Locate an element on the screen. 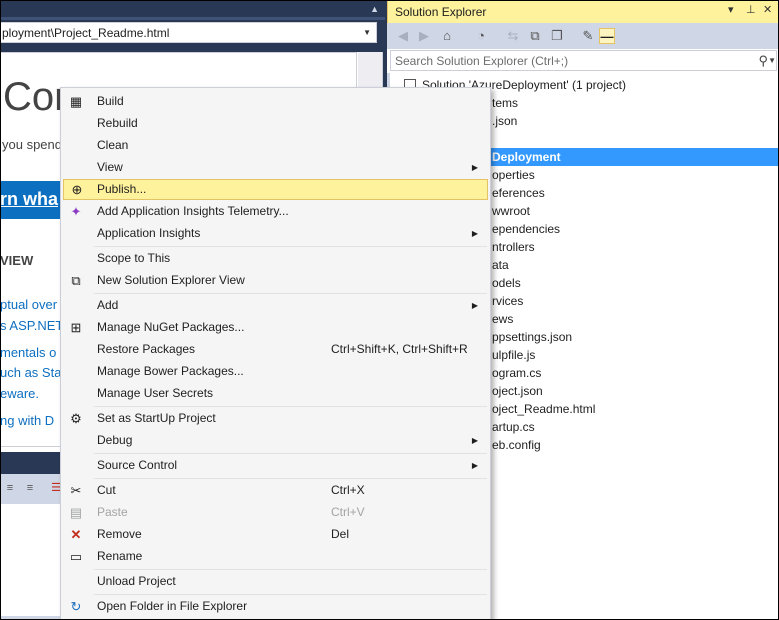  page-link: s ASP.NET is located at coordinates (31, 325).